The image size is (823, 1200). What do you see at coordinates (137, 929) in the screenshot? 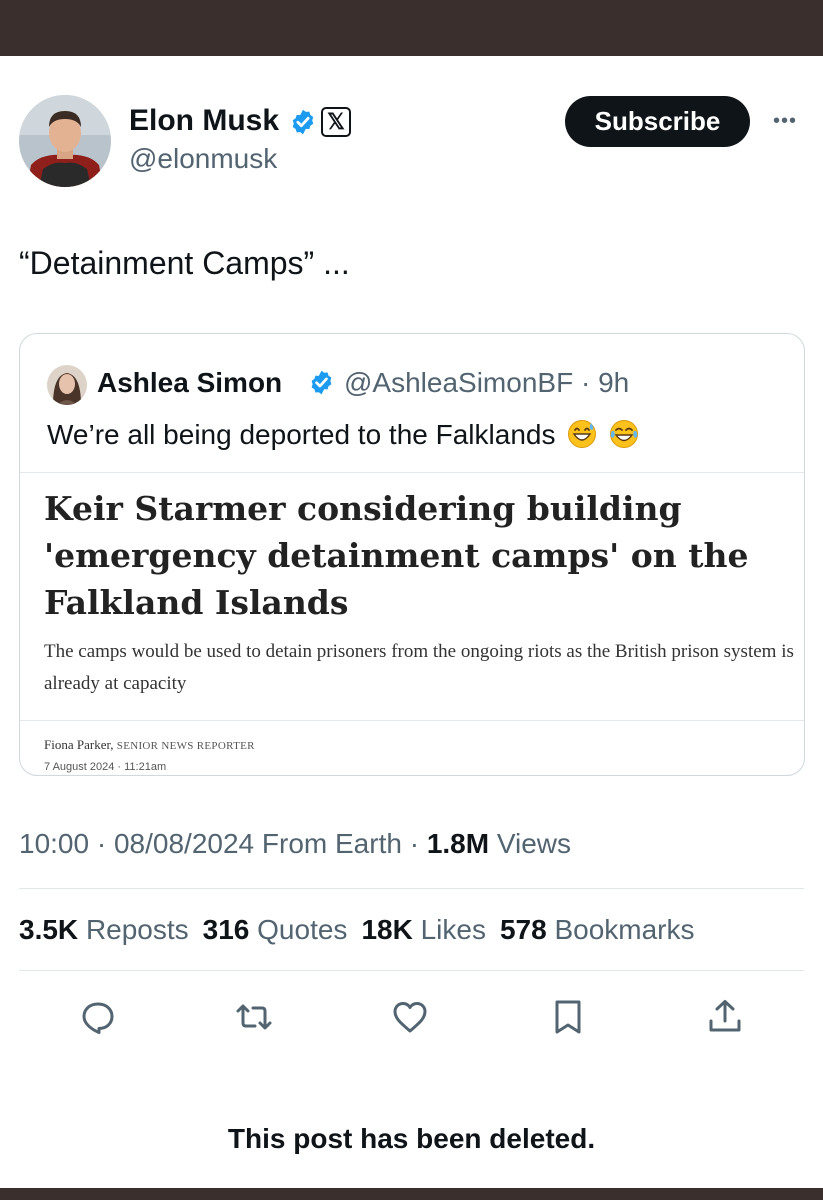
I see `reposts-label: Reposts` at bounding box center [137, 929].